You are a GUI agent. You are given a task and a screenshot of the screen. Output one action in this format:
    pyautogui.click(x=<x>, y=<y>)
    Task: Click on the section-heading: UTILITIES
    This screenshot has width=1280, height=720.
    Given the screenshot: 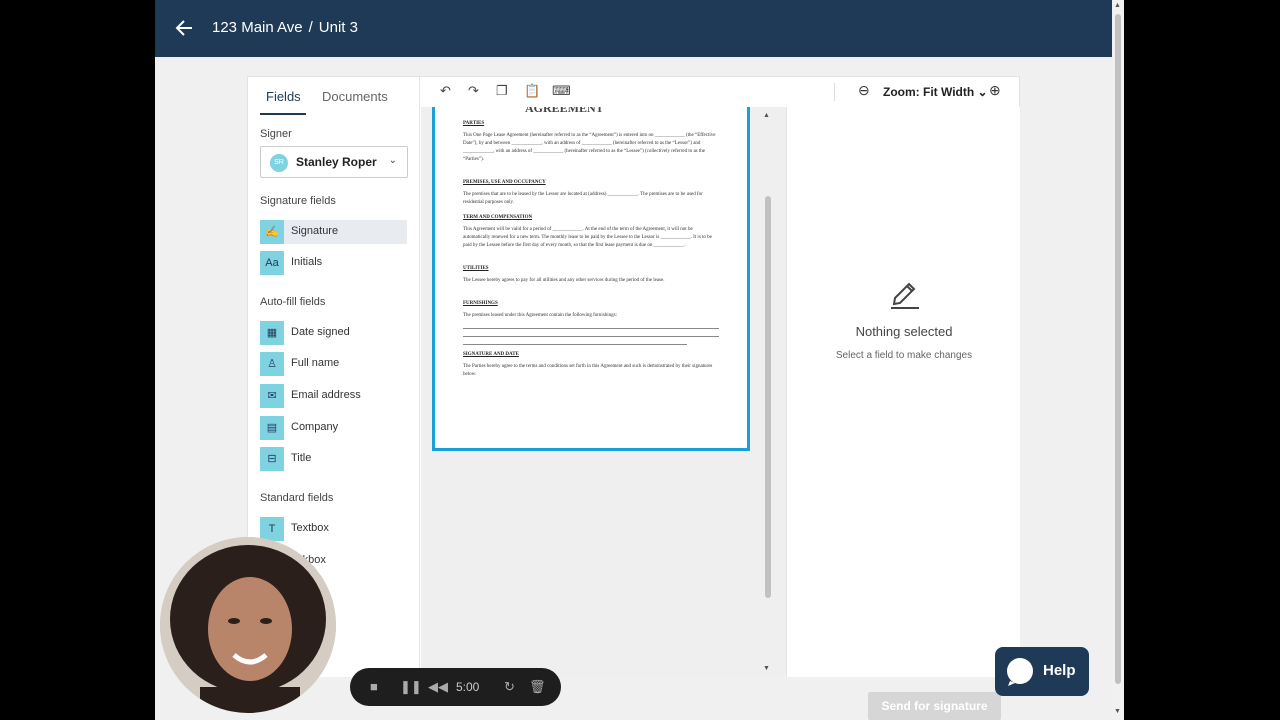 What is the action you would take?
    pyautogui.click(x=476, y=268)
    